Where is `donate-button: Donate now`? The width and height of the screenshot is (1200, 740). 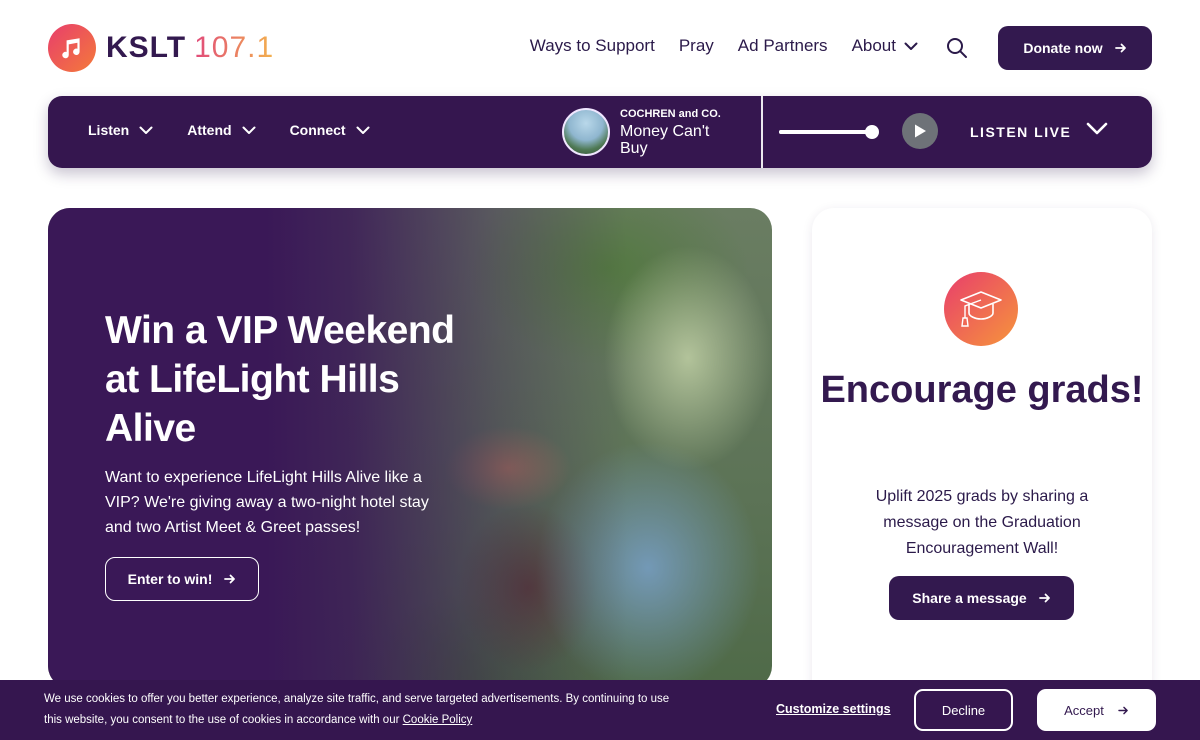 donate-button: Donate now is located at coordinates (1075, 48).